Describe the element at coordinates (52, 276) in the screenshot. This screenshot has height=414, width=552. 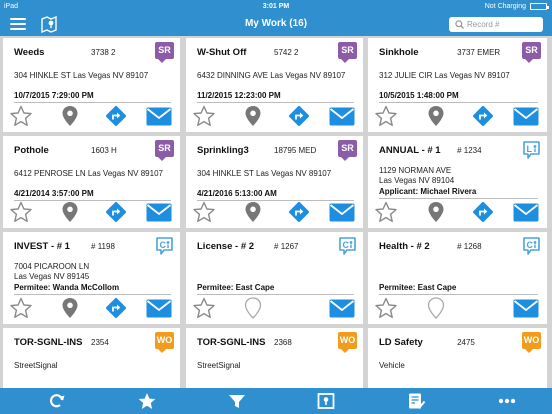
I see `card-address: Las Vegas NV 89145` at that location.